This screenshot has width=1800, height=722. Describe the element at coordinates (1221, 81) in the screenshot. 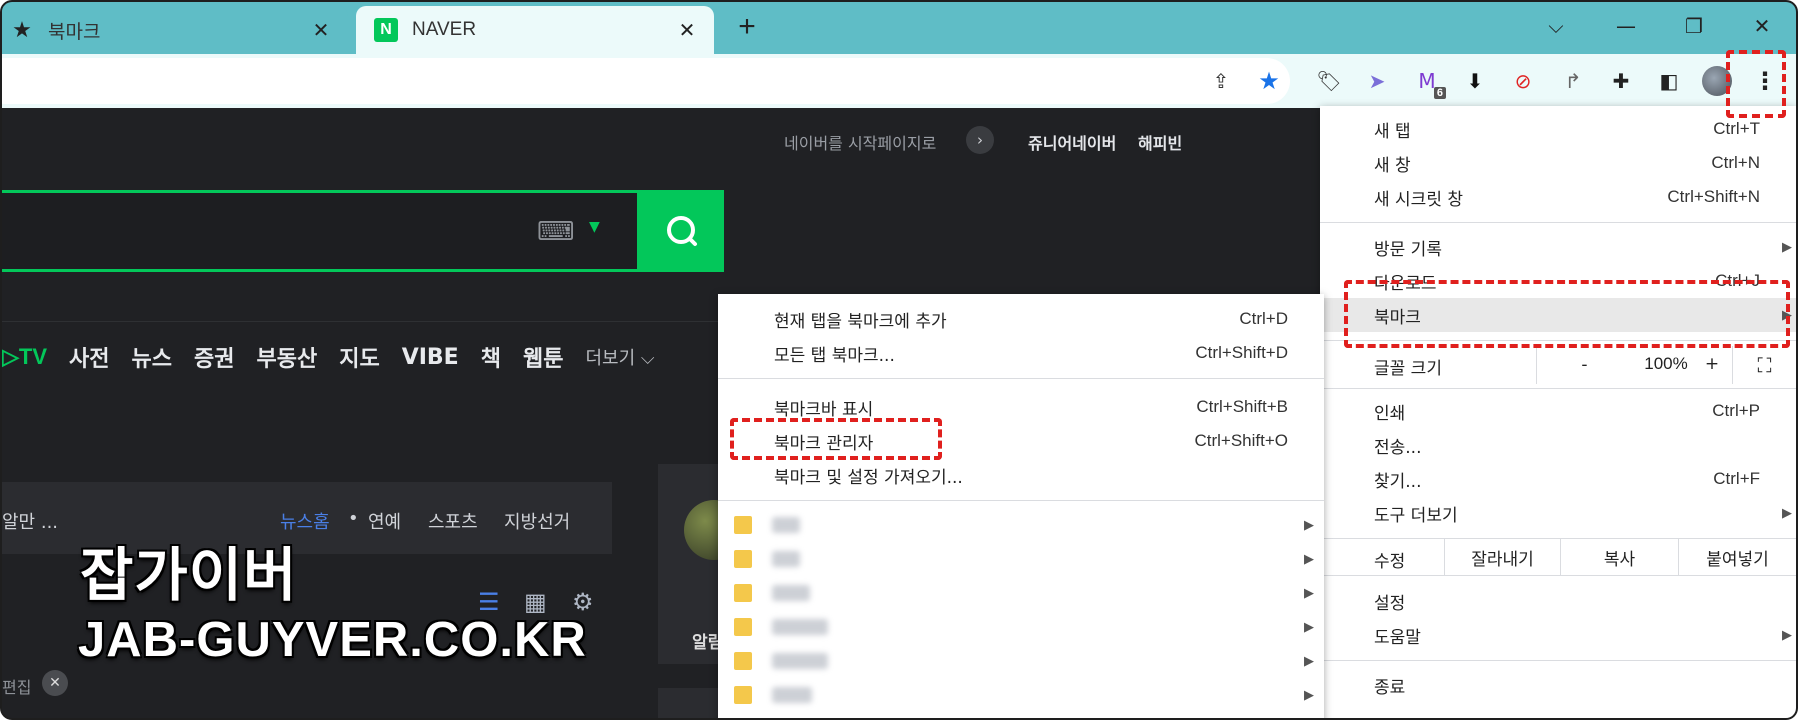

I see `share-icon: ⇪` at that location.